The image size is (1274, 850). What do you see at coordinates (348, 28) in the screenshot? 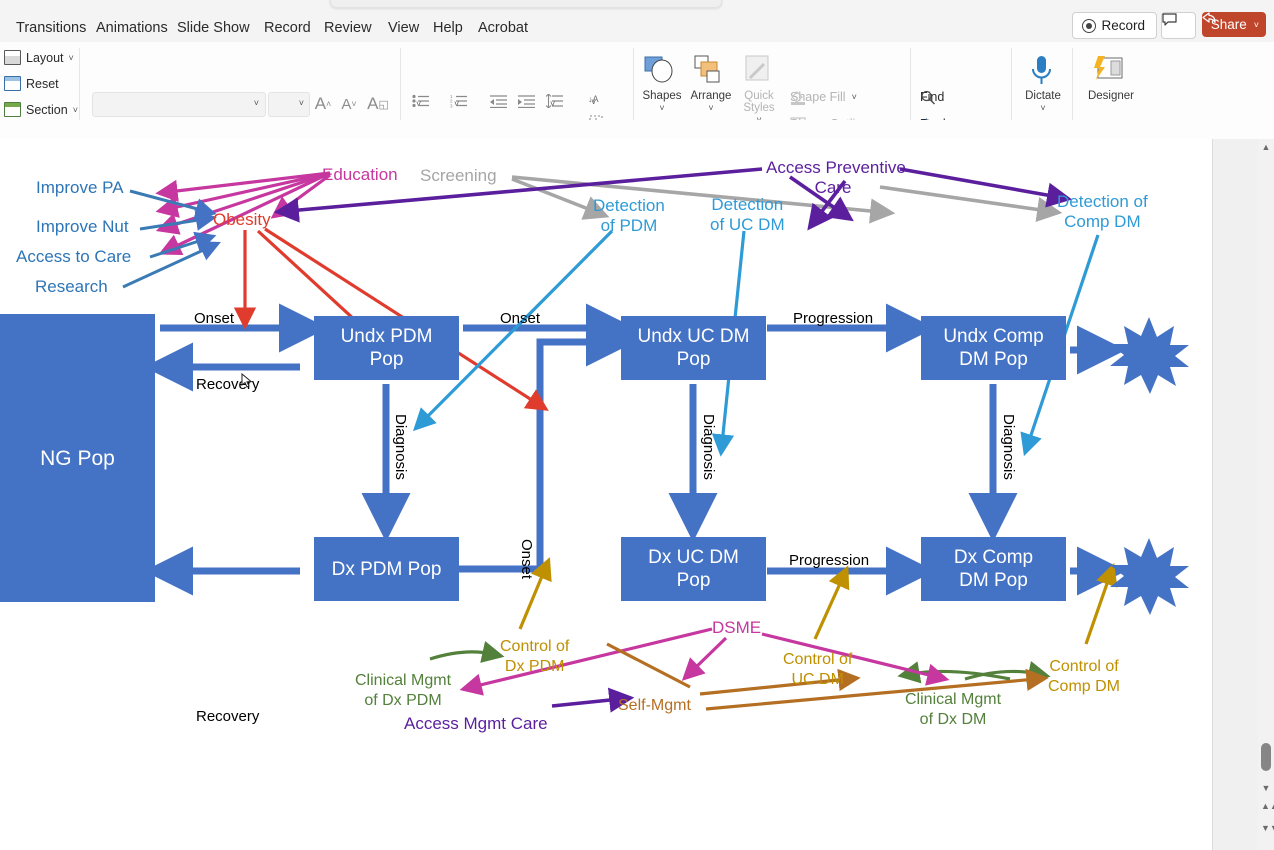
I see `tab-review: Review` at bounding box center [348, 28].